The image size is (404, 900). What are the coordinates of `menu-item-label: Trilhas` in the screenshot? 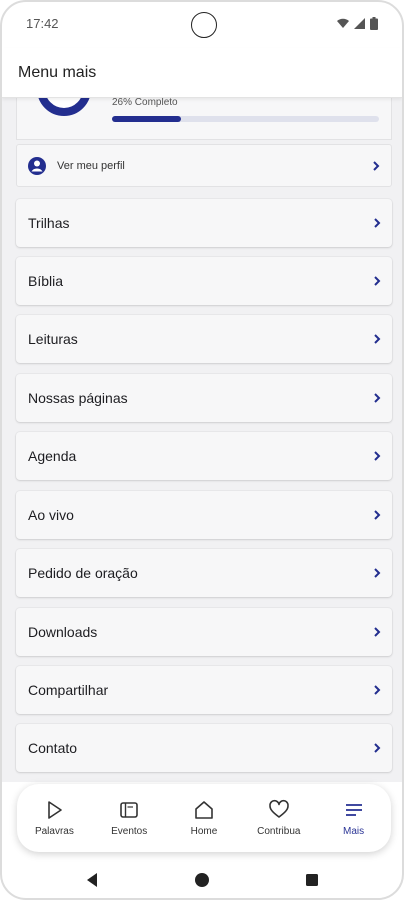 It's located at (49, 223).